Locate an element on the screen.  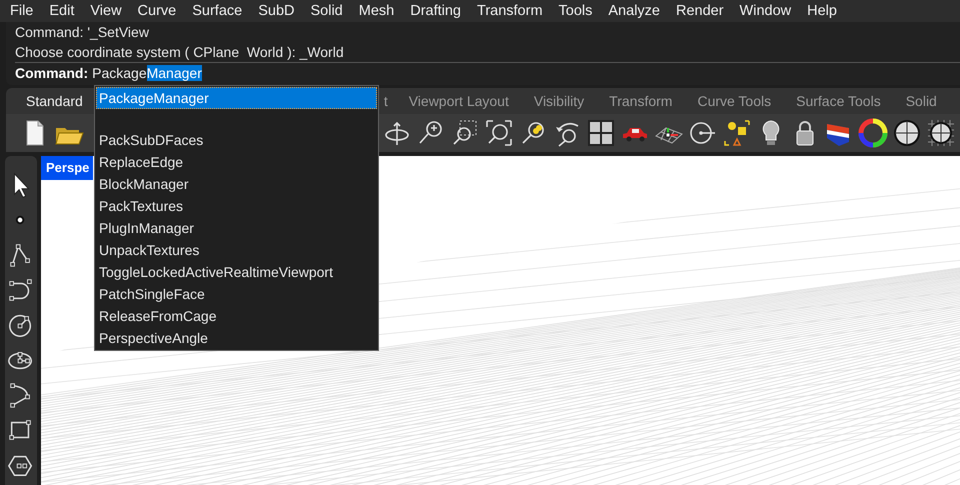
sphere-icon is located at coordinates (907, 133).